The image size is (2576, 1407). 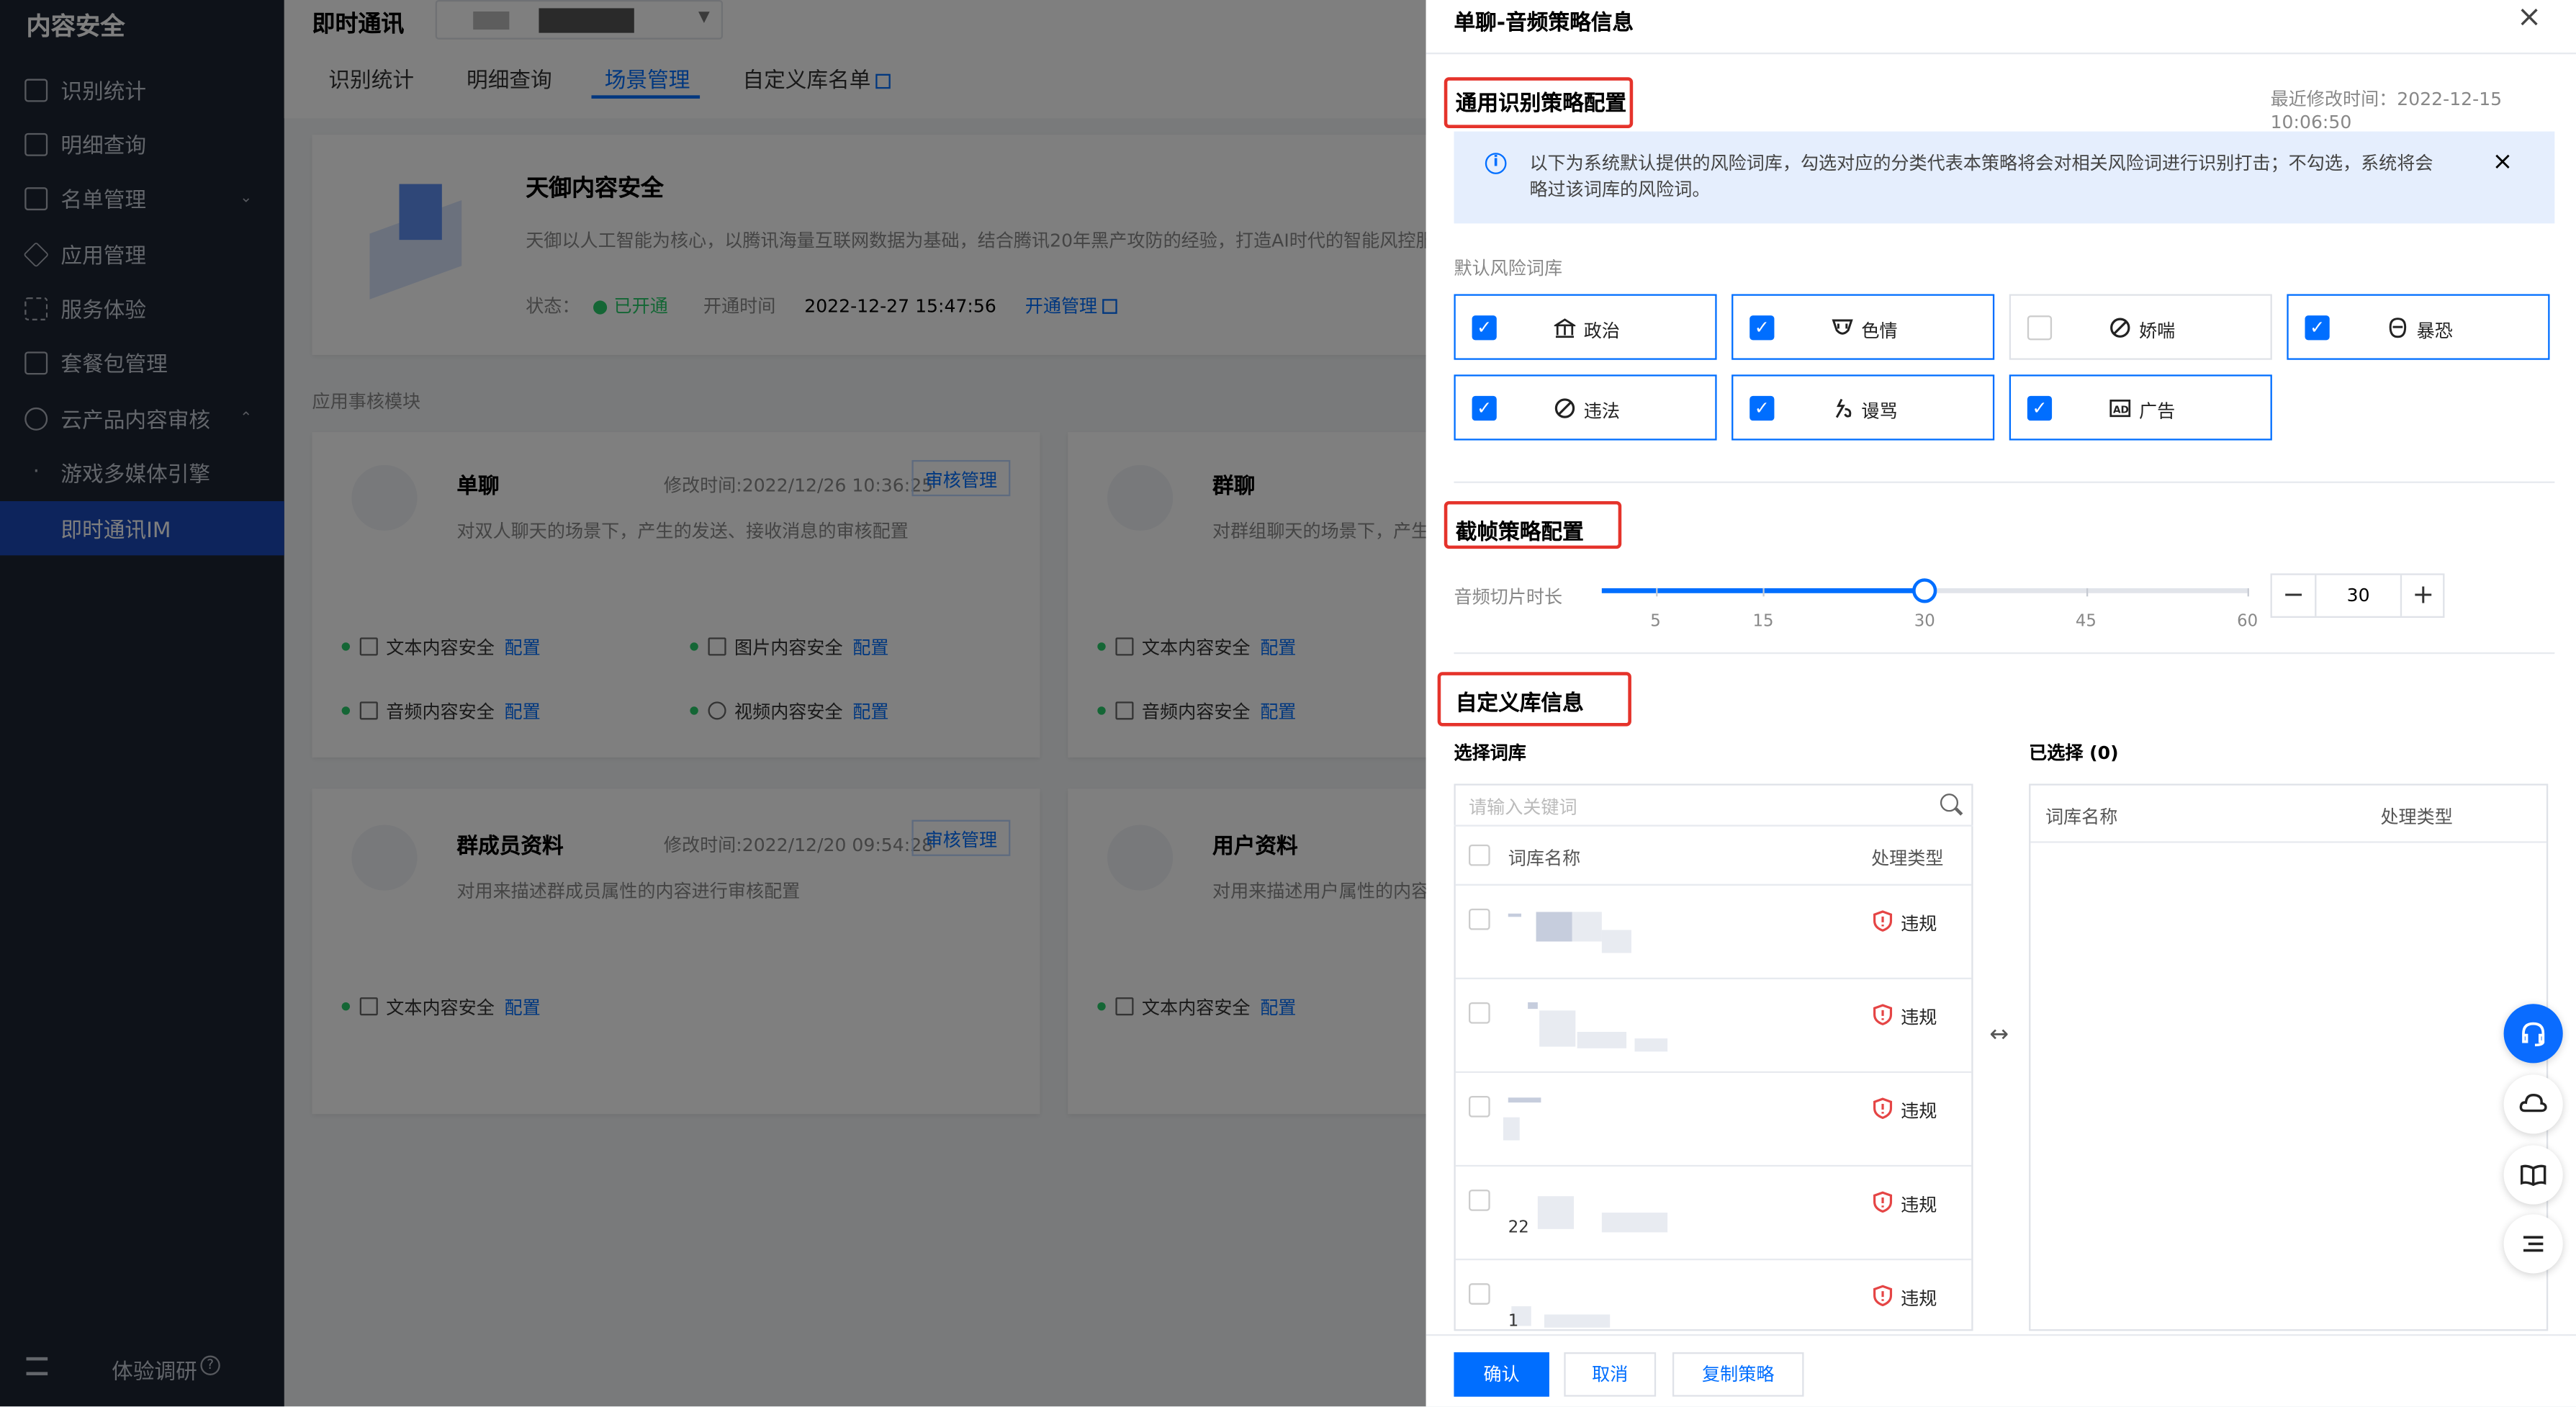 What do you see at coordinates (1508, 597) in the screenshot?
I see `slider-label: 音频切片时长` at bounding box center [1508, 597].